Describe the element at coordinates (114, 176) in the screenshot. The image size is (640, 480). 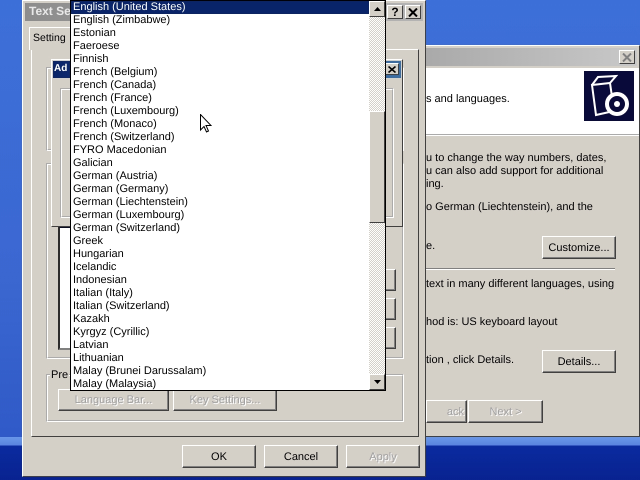
I see `list-item: German (Austria)` at that location.